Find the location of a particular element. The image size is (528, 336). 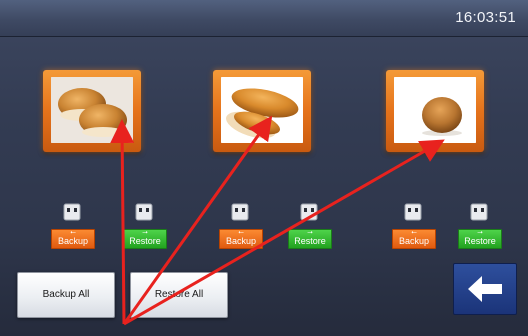

status-bar: 16:03:51 is located at coordinates (264, 18).